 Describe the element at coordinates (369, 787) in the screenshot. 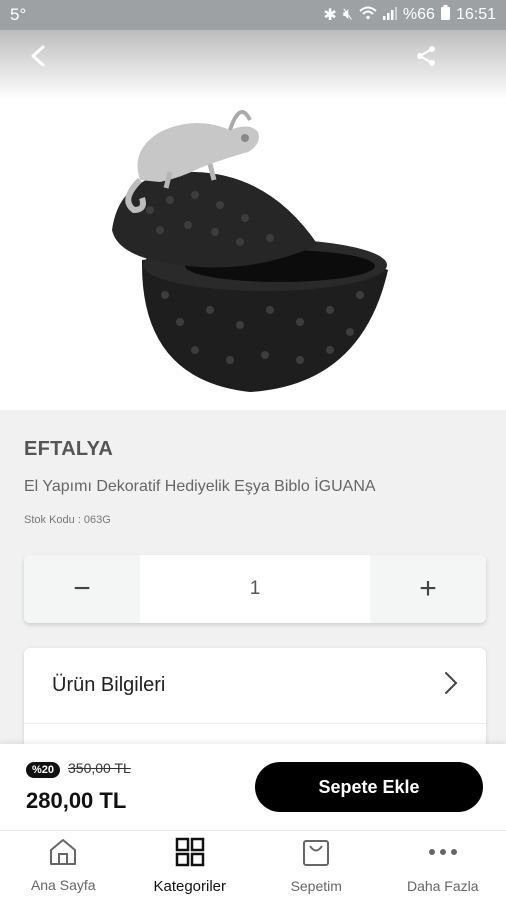

I see `add-to-cart-button: Sepete Ekle` at that location.